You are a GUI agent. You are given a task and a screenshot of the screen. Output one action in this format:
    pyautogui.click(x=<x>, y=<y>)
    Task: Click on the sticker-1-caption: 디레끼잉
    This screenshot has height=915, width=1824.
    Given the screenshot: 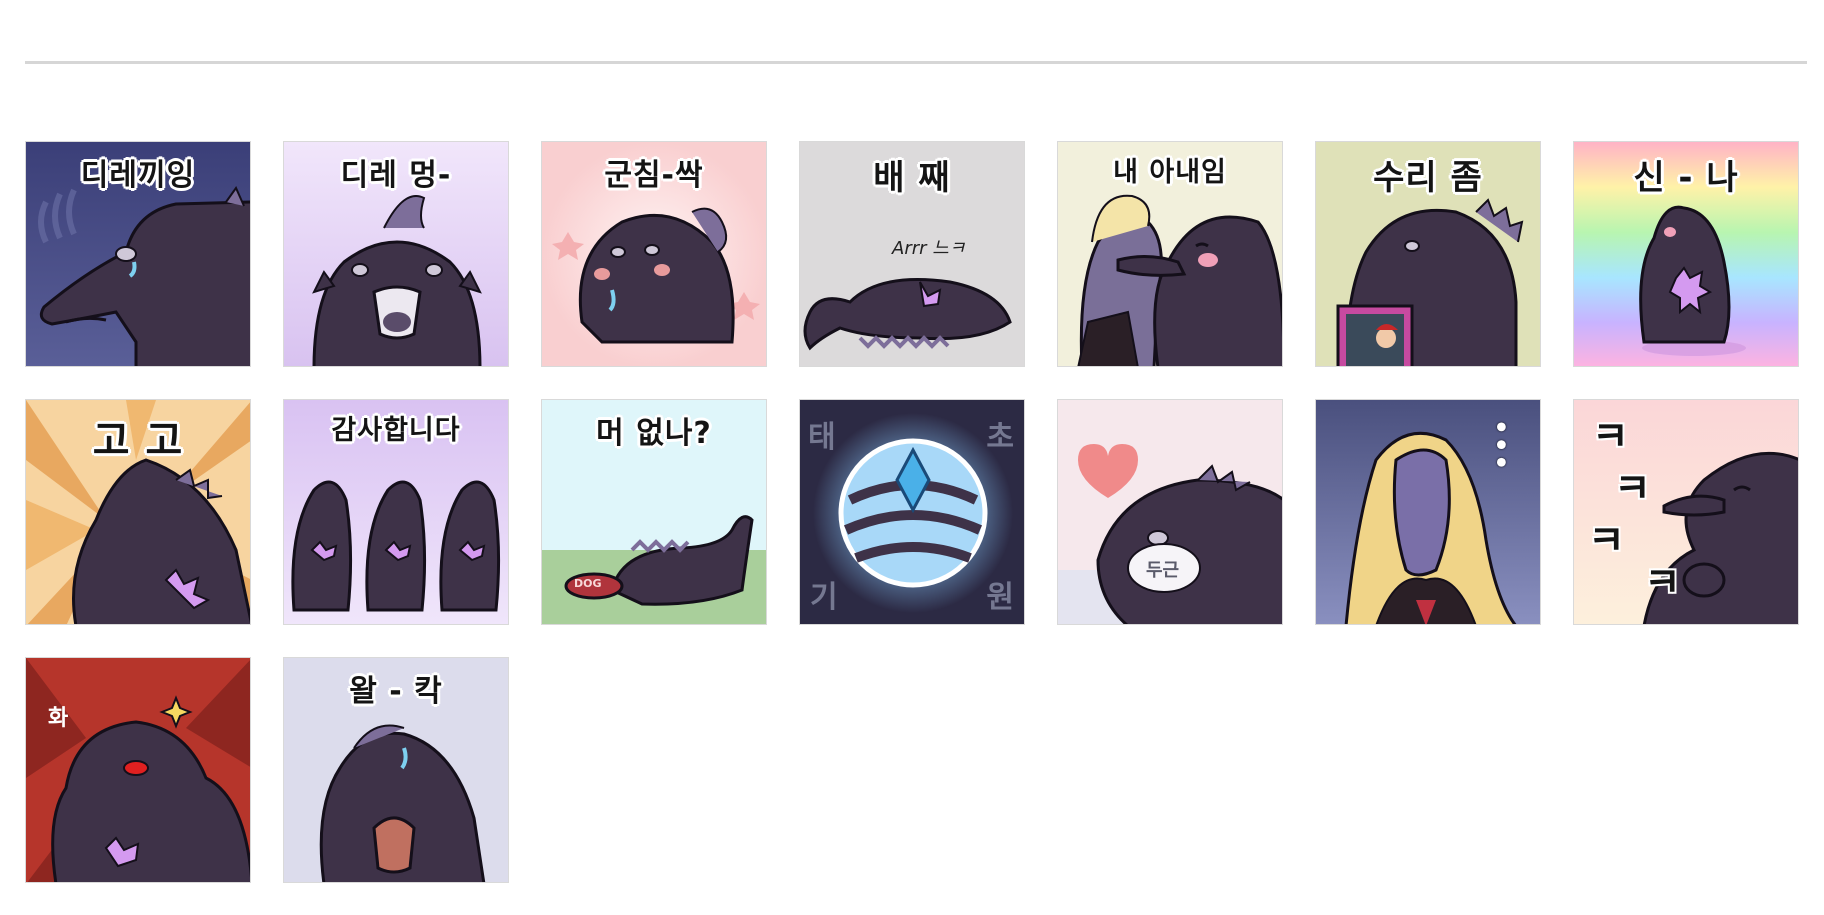 What is the action you would take?
    pyautogui.click(x=138, y=175)
    